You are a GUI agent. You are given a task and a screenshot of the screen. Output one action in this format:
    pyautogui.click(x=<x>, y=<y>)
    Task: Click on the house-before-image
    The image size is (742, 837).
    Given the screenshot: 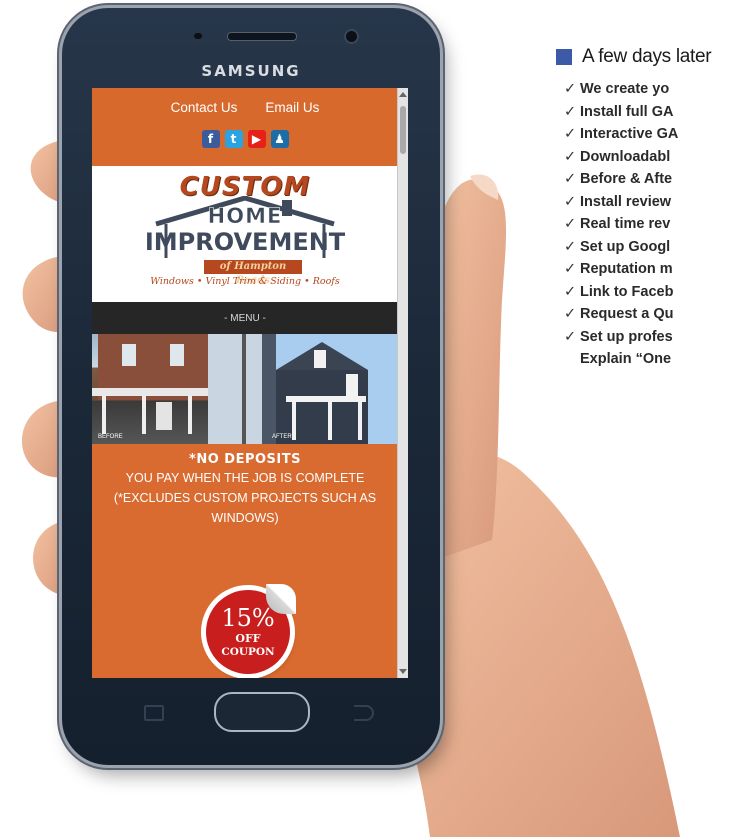 What is the action you would take?
    pyautogui.click(x=177, y=389)
    